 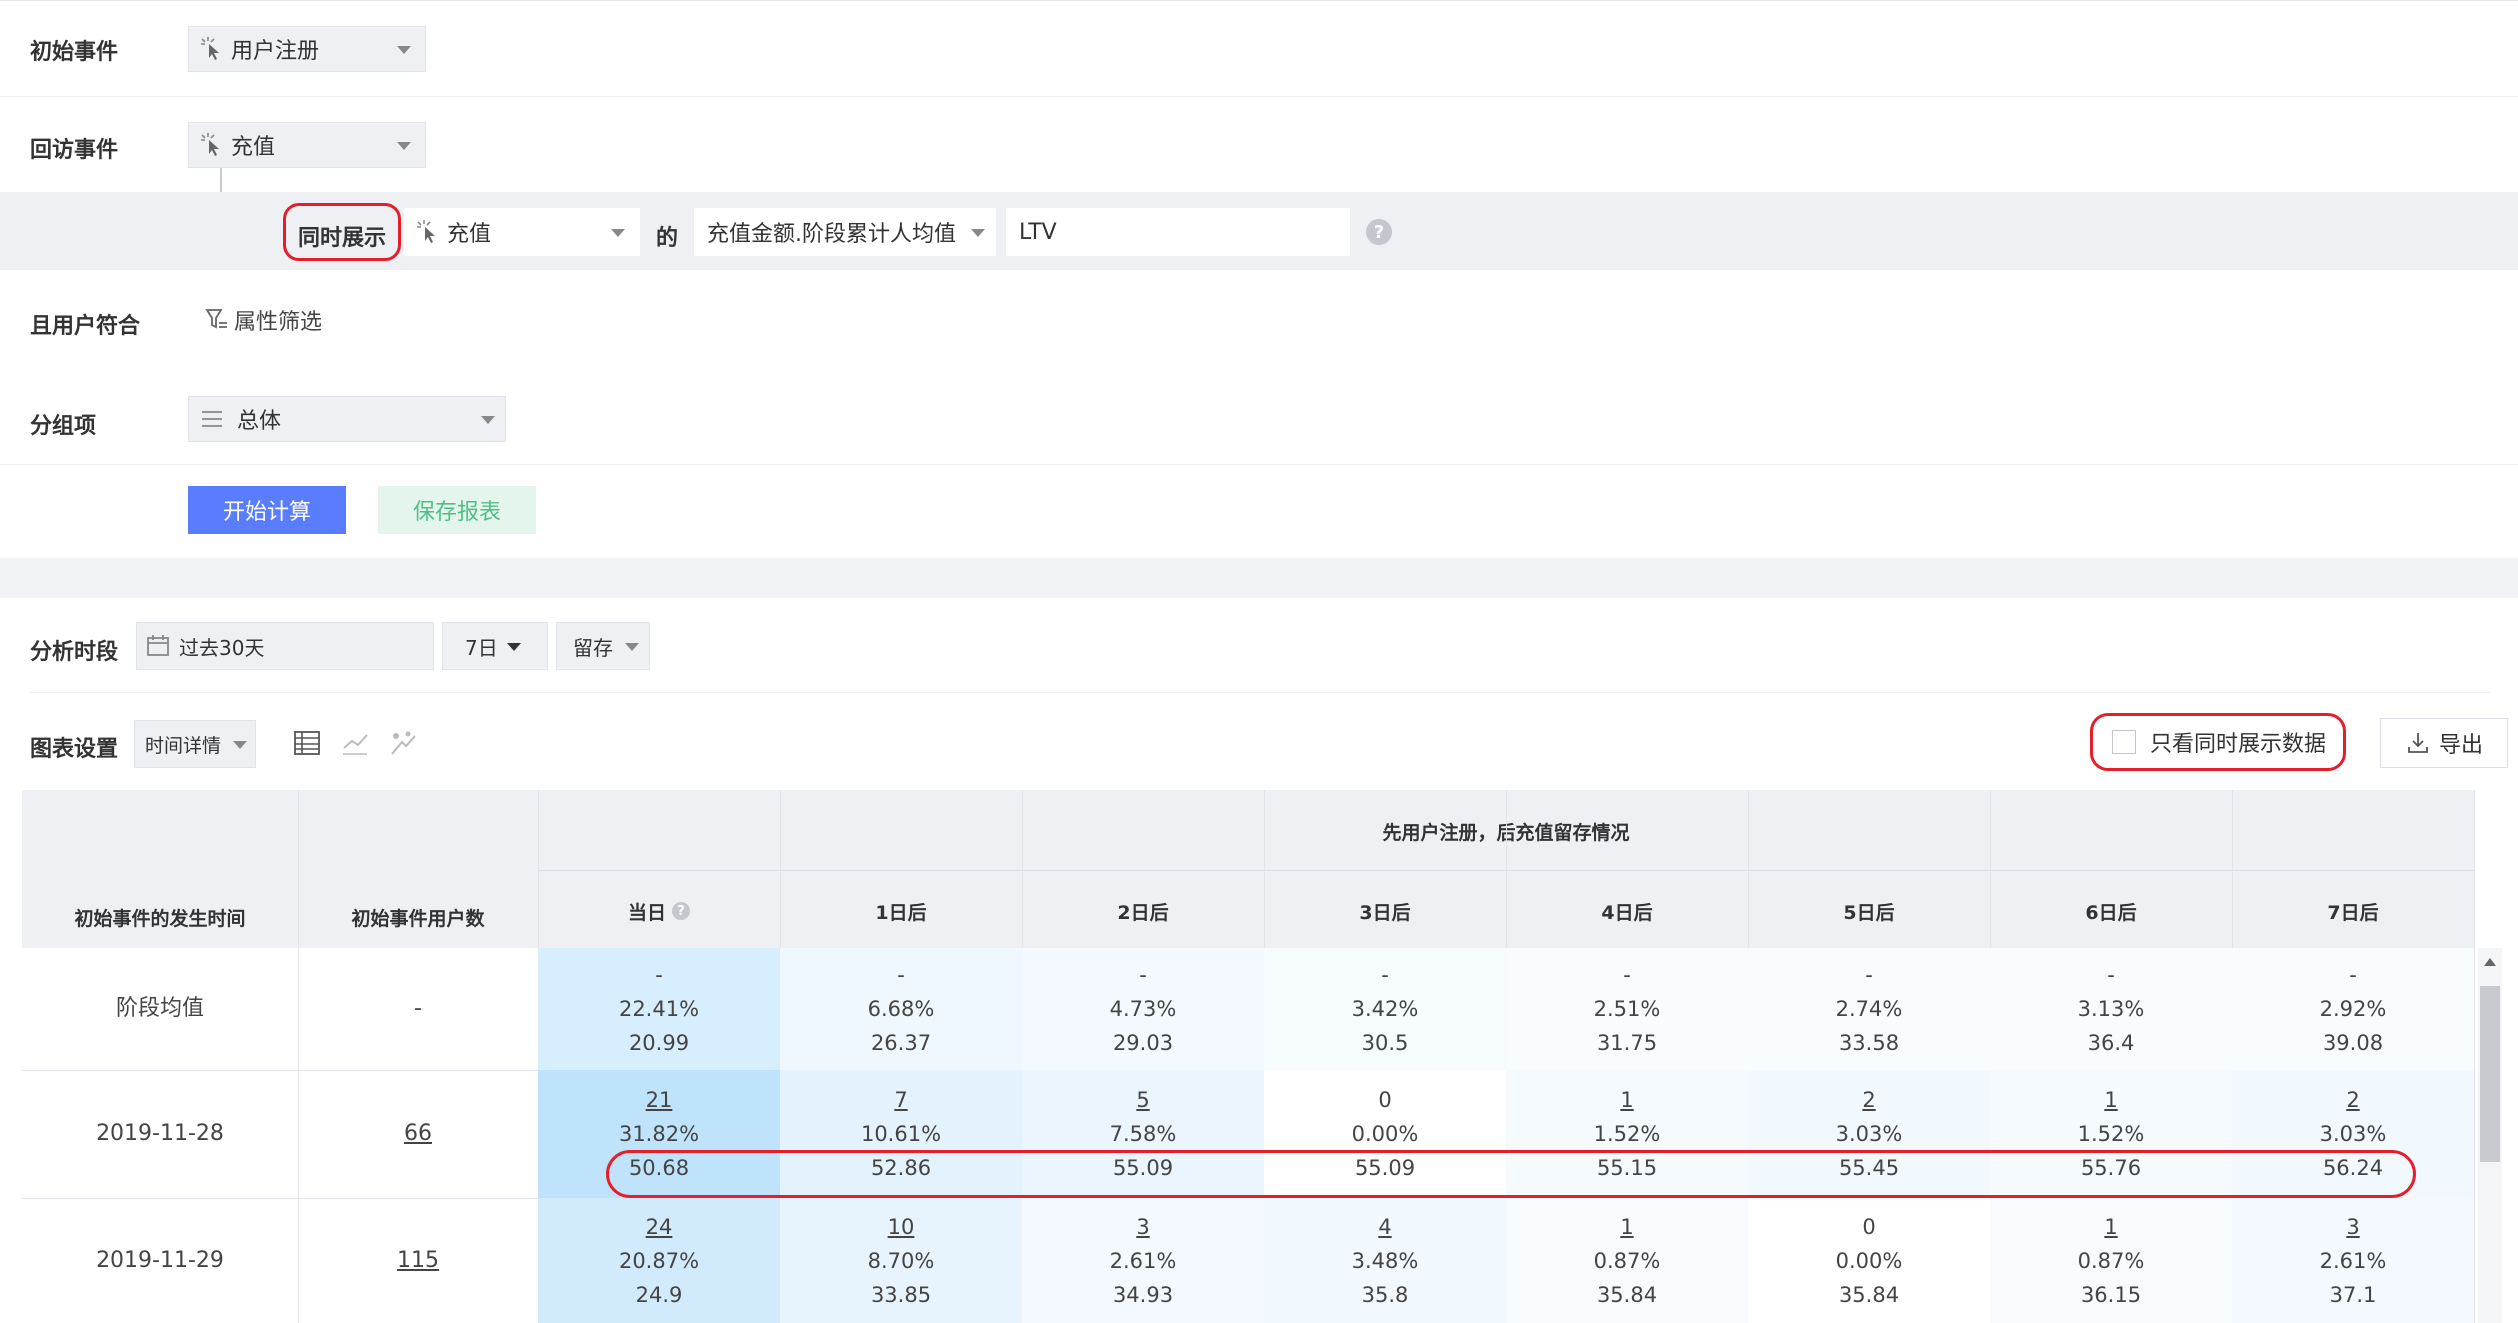 What do you see at coordinates (160, 918) in the screenshot?
I see `col-header-time: 初始事件的发生时间` at bounding box center [160, 918].